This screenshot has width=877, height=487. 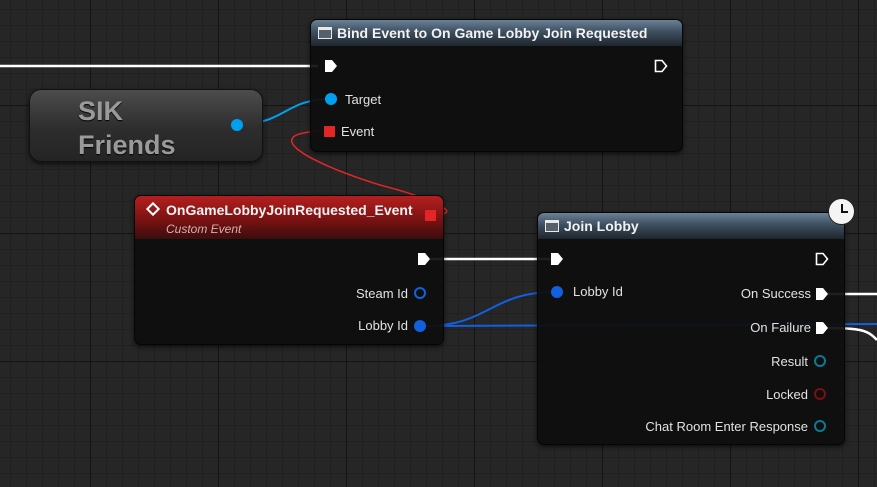 I want to click on event-diamond-icon, so click(x=153, y=209).